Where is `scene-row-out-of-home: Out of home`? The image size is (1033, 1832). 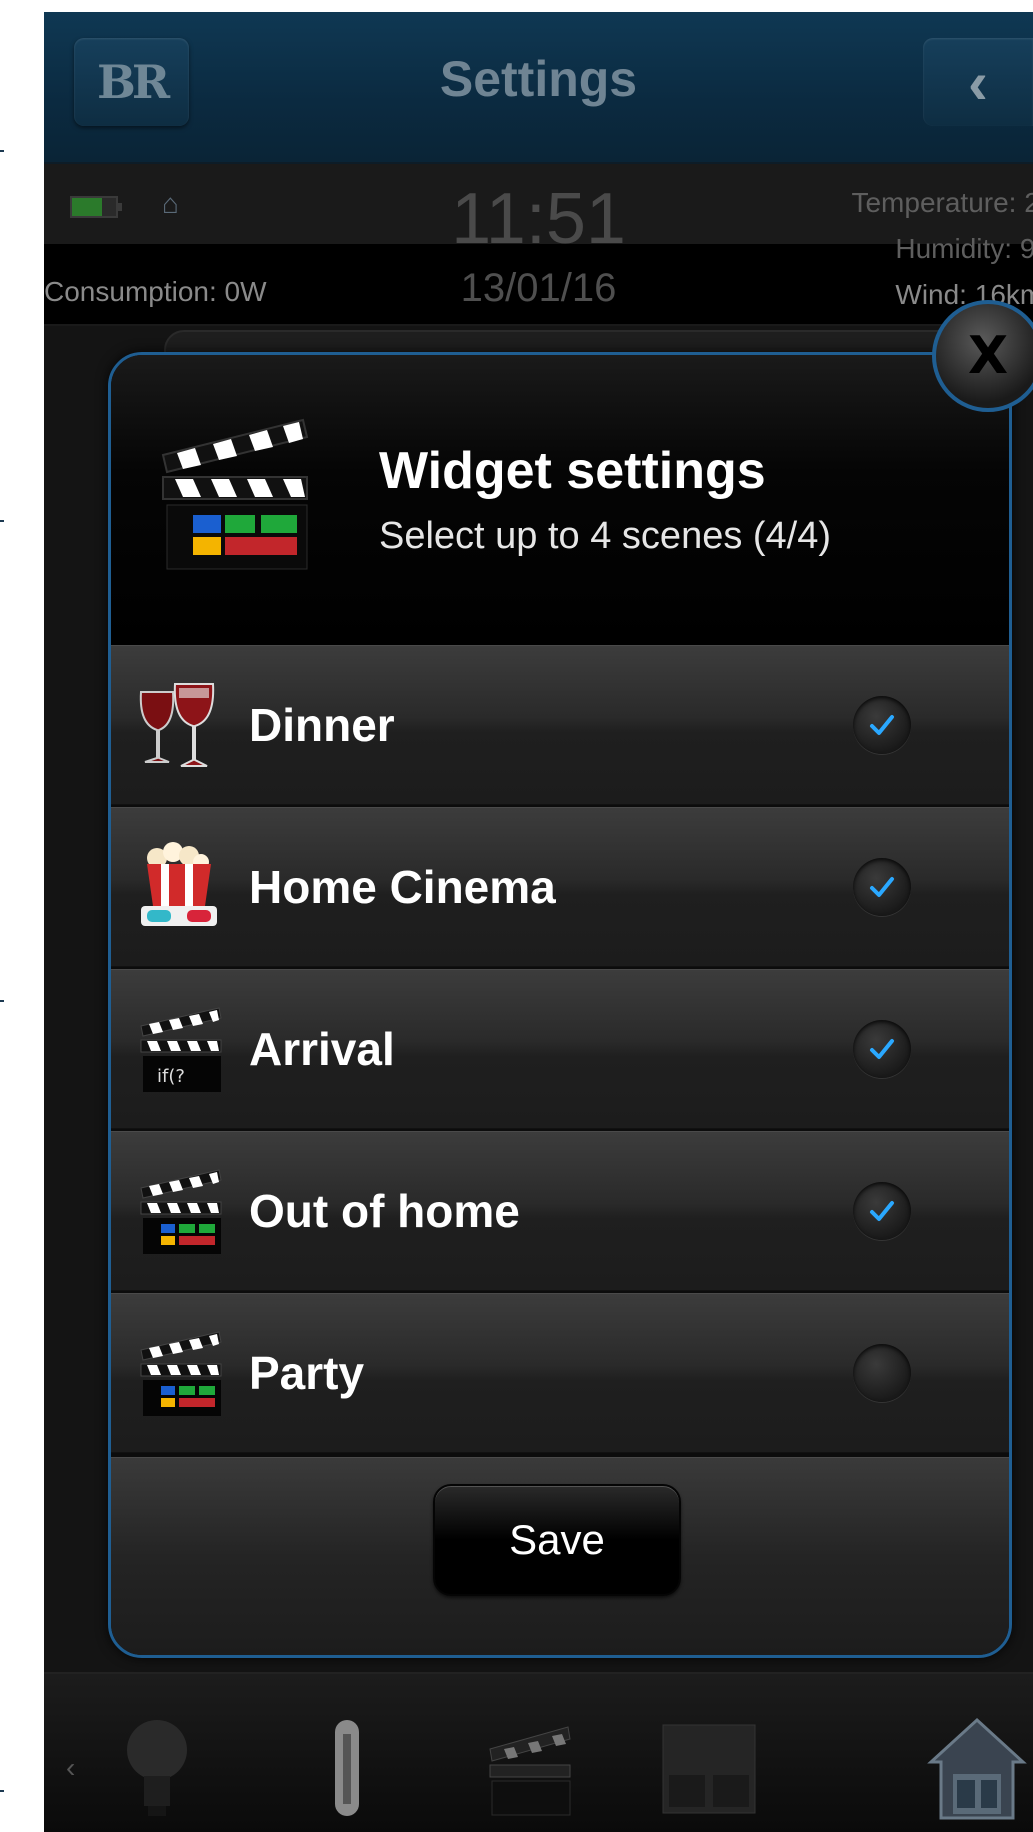
scene-row-out-of-home: Out of home is located at coordinates (560, 1211).